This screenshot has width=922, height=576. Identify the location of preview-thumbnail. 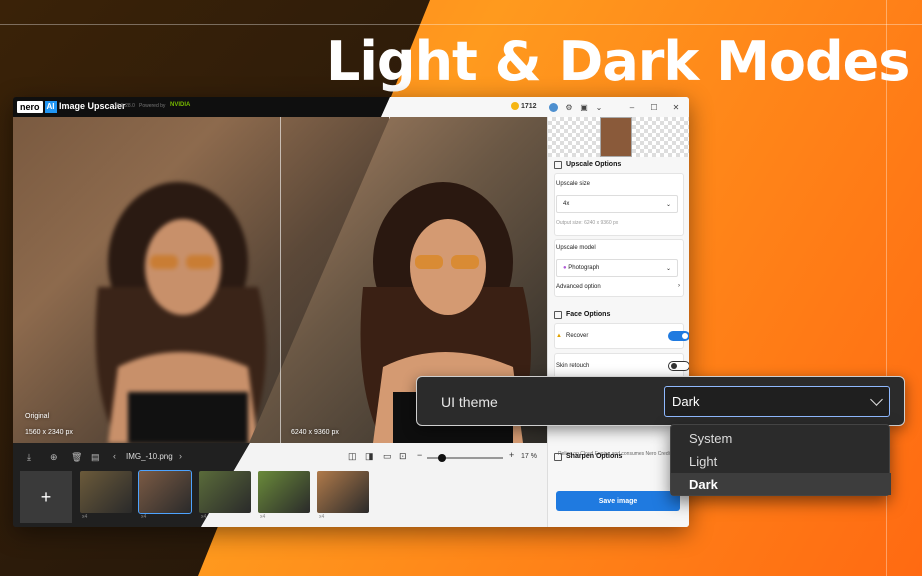
(618, 137).